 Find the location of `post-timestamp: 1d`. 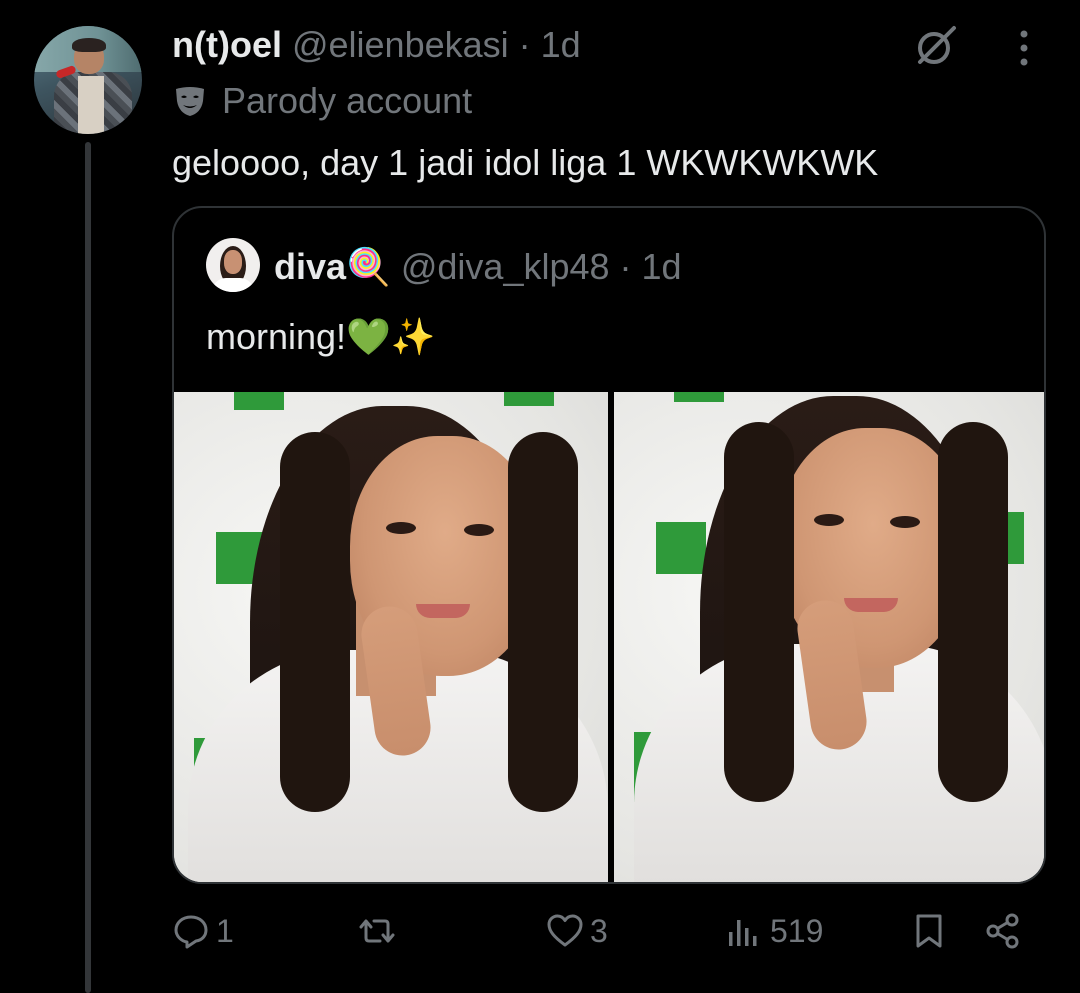

post-timestamp: 1d is located at coordinates (561, 45).